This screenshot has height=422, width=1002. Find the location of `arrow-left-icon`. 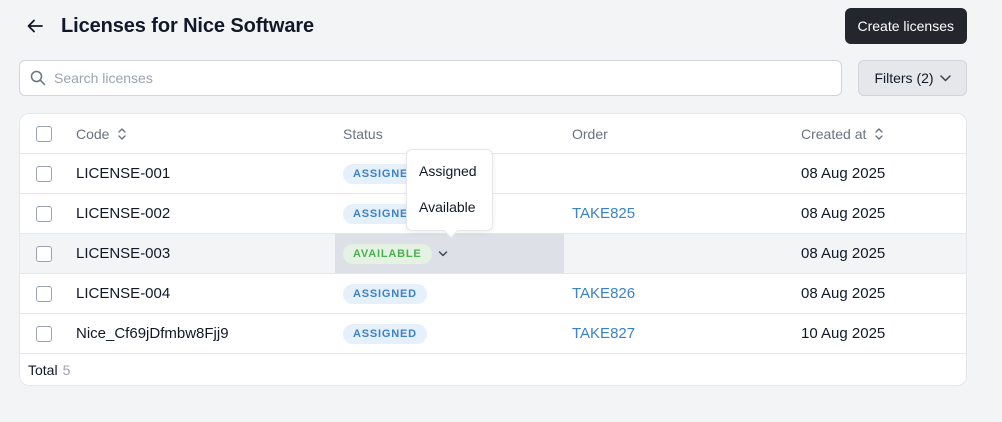

arrow-left-icon is located at coordinates (35, 26).